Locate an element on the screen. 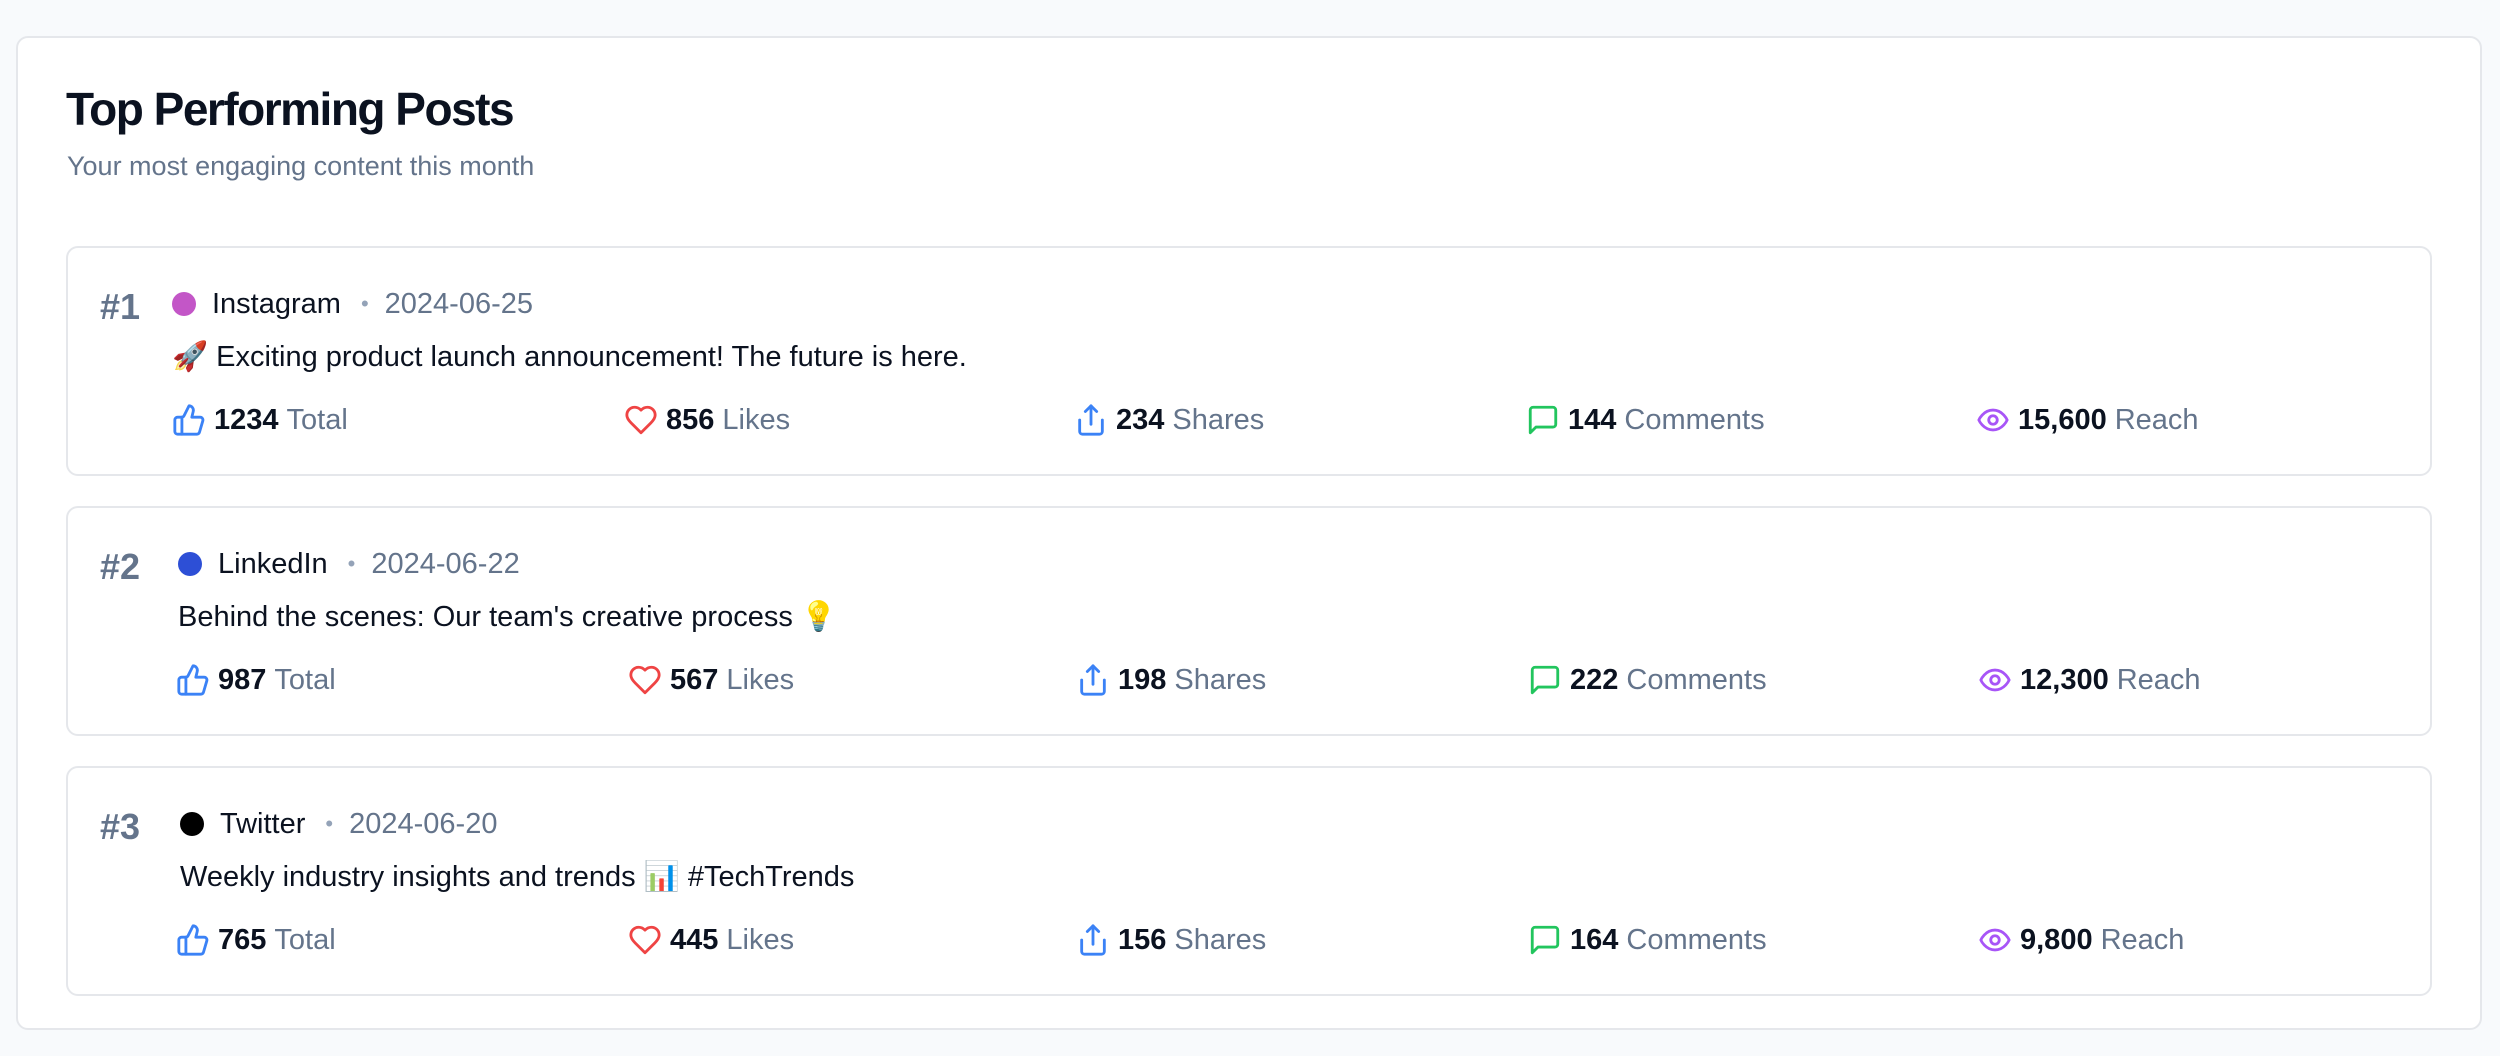 Image resolution: width=2500 pixels, height=1056 pixels. metric-shares: 198 Shares is located at coordinates (1171, 680).